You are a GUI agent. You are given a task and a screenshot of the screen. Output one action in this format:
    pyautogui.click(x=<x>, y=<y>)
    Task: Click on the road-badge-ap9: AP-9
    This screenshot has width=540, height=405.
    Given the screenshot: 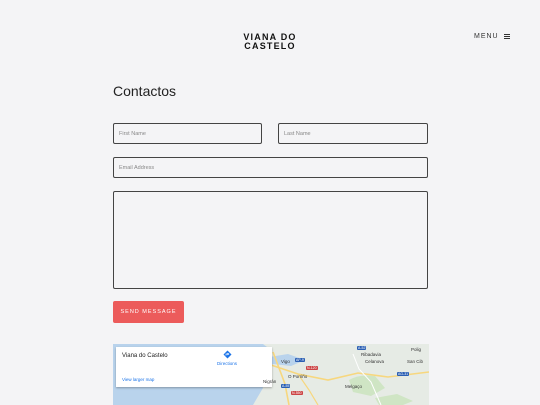 What is the action you would take?
    pyautogui.click(x=300, y=360)
    